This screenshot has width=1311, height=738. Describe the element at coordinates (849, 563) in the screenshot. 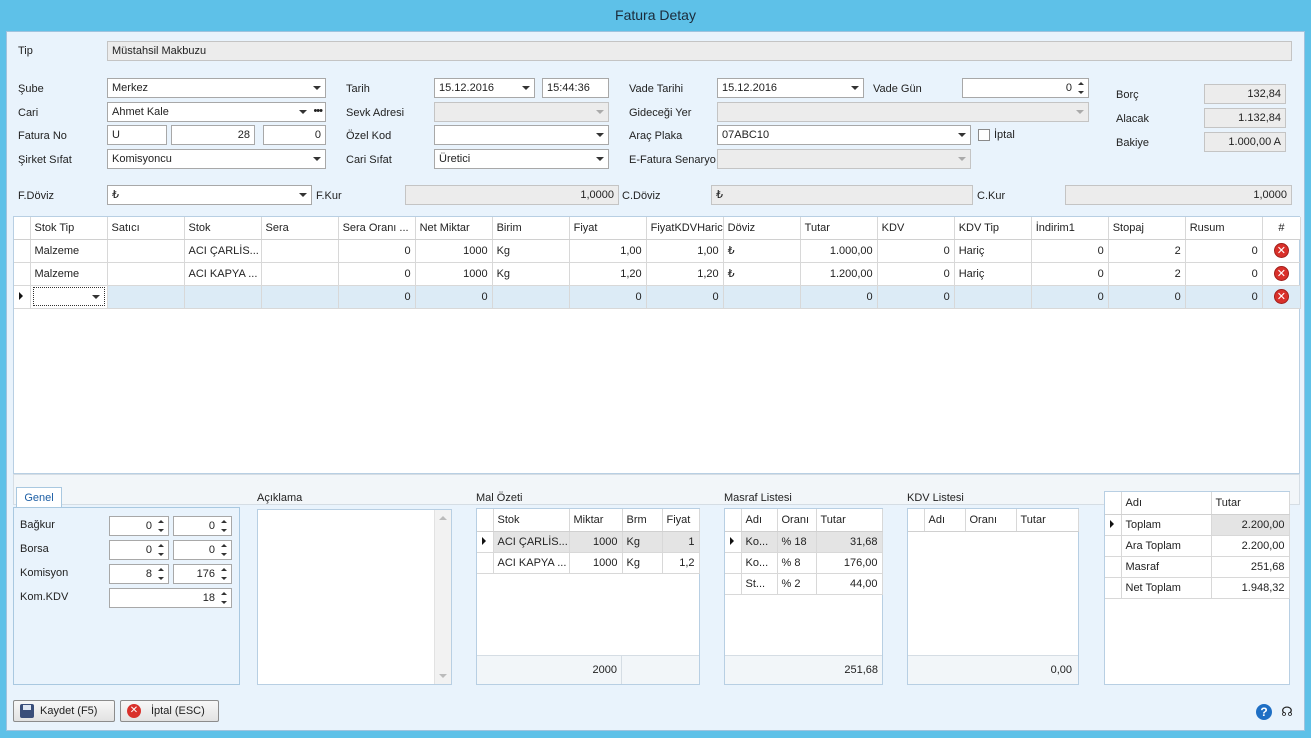

I see `cell-tutar: 176,00` at that location.